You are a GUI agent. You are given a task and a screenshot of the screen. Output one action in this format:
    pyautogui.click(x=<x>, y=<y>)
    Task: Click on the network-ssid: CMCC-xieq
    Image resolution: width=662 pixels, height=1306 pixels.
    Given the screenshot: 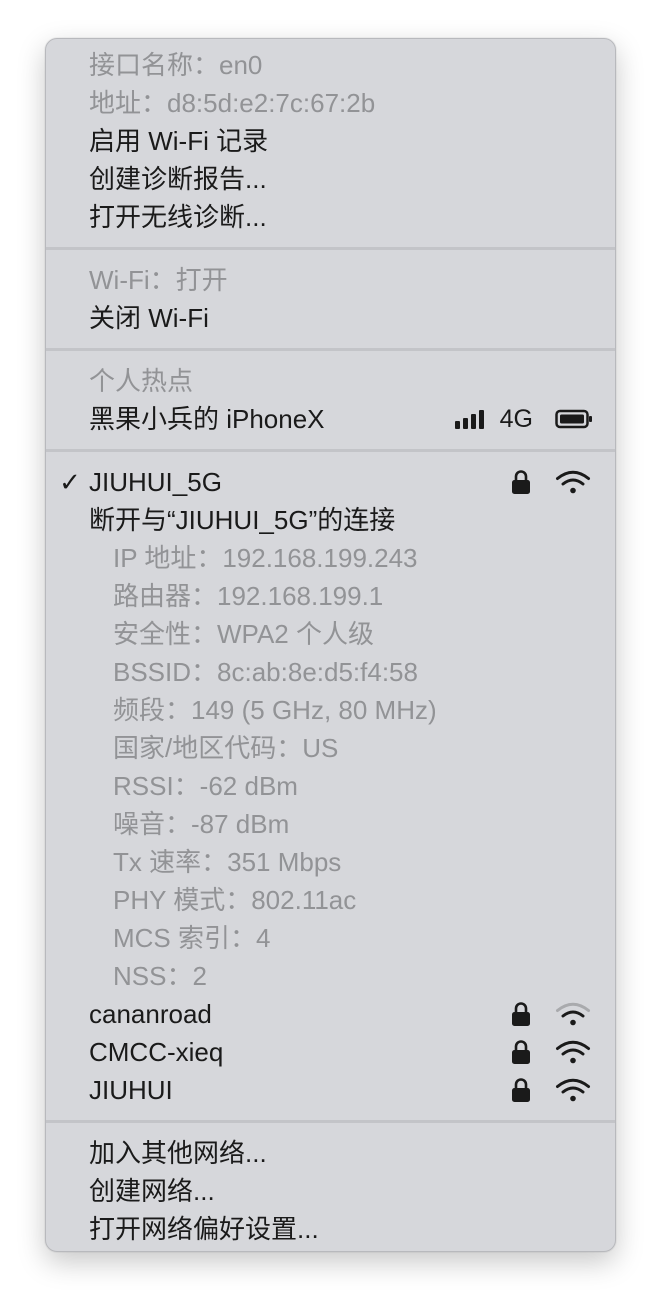 What is the action you would take?
    pyautogui.click(x=156, y=1052)
    